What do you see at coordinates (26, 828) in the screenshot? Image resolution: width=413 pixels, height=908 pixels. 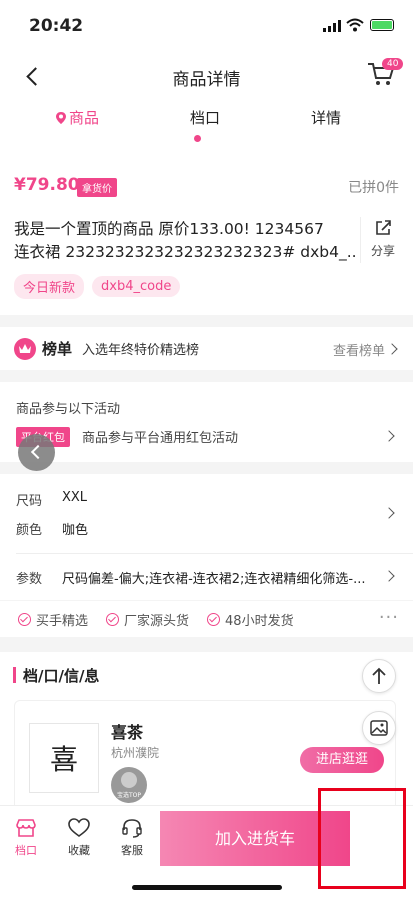 I see `stall-icon` at bounding box center [26, 828].